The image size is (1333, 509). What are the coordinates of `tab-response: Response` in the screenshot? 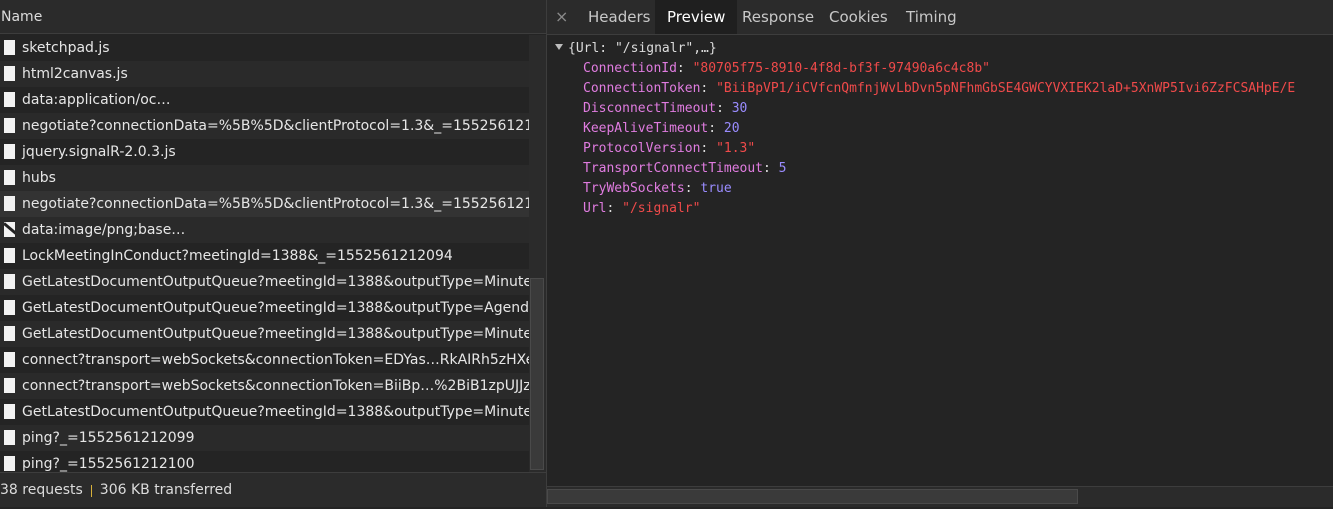 It's located at (778, 17).